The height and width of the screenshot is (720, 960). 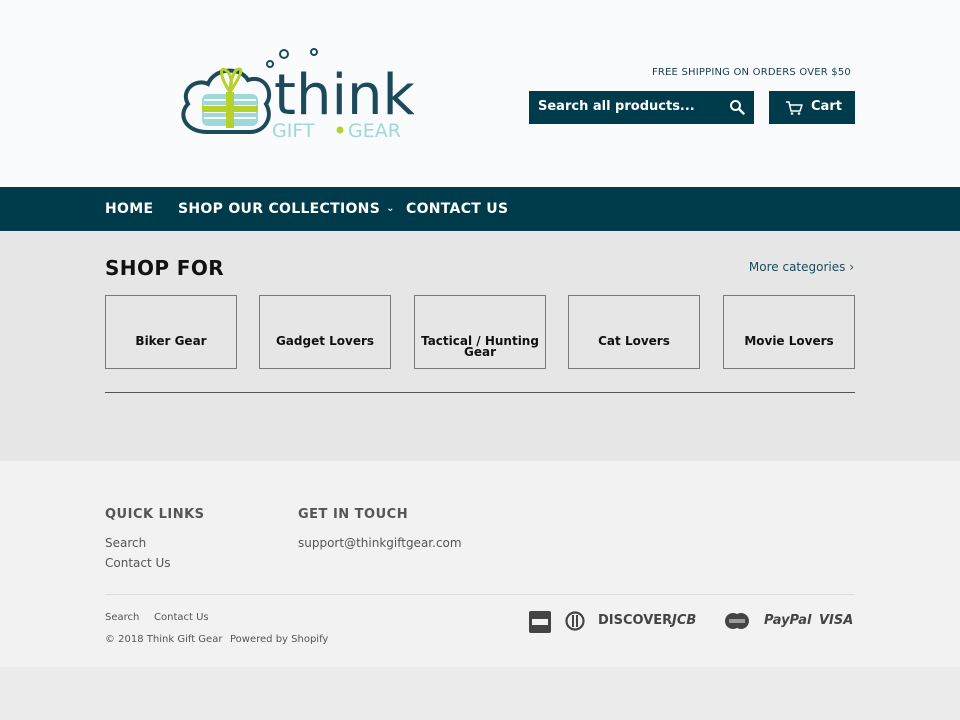 I want to click on paypal-icon: PayPal, so click(x=788, y=620).